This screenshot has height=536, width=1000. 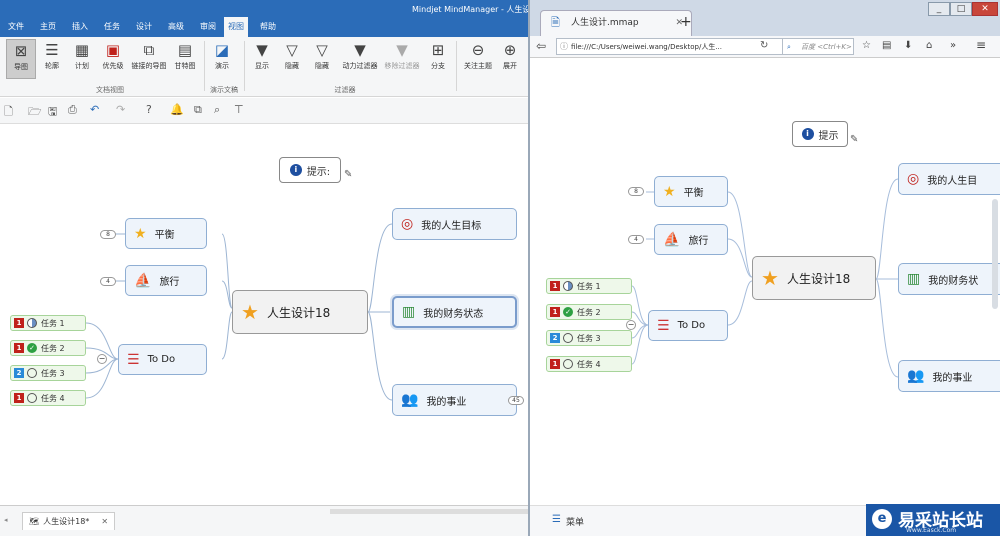 What do you see at coordinates (886, 45) in the screenshot?
I see `clipboard-icon: ▤` at bounding box center [886, 45].